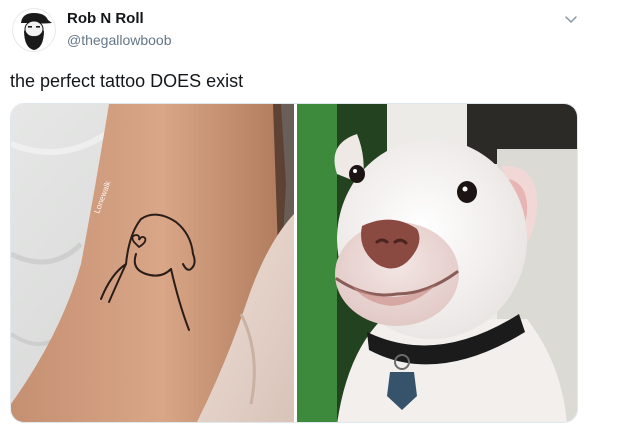 The image size is (618, 439). Describe the element at coordinates (119, 40) in the screenshot. I see `user-handle: @thegallowboob` at that location.